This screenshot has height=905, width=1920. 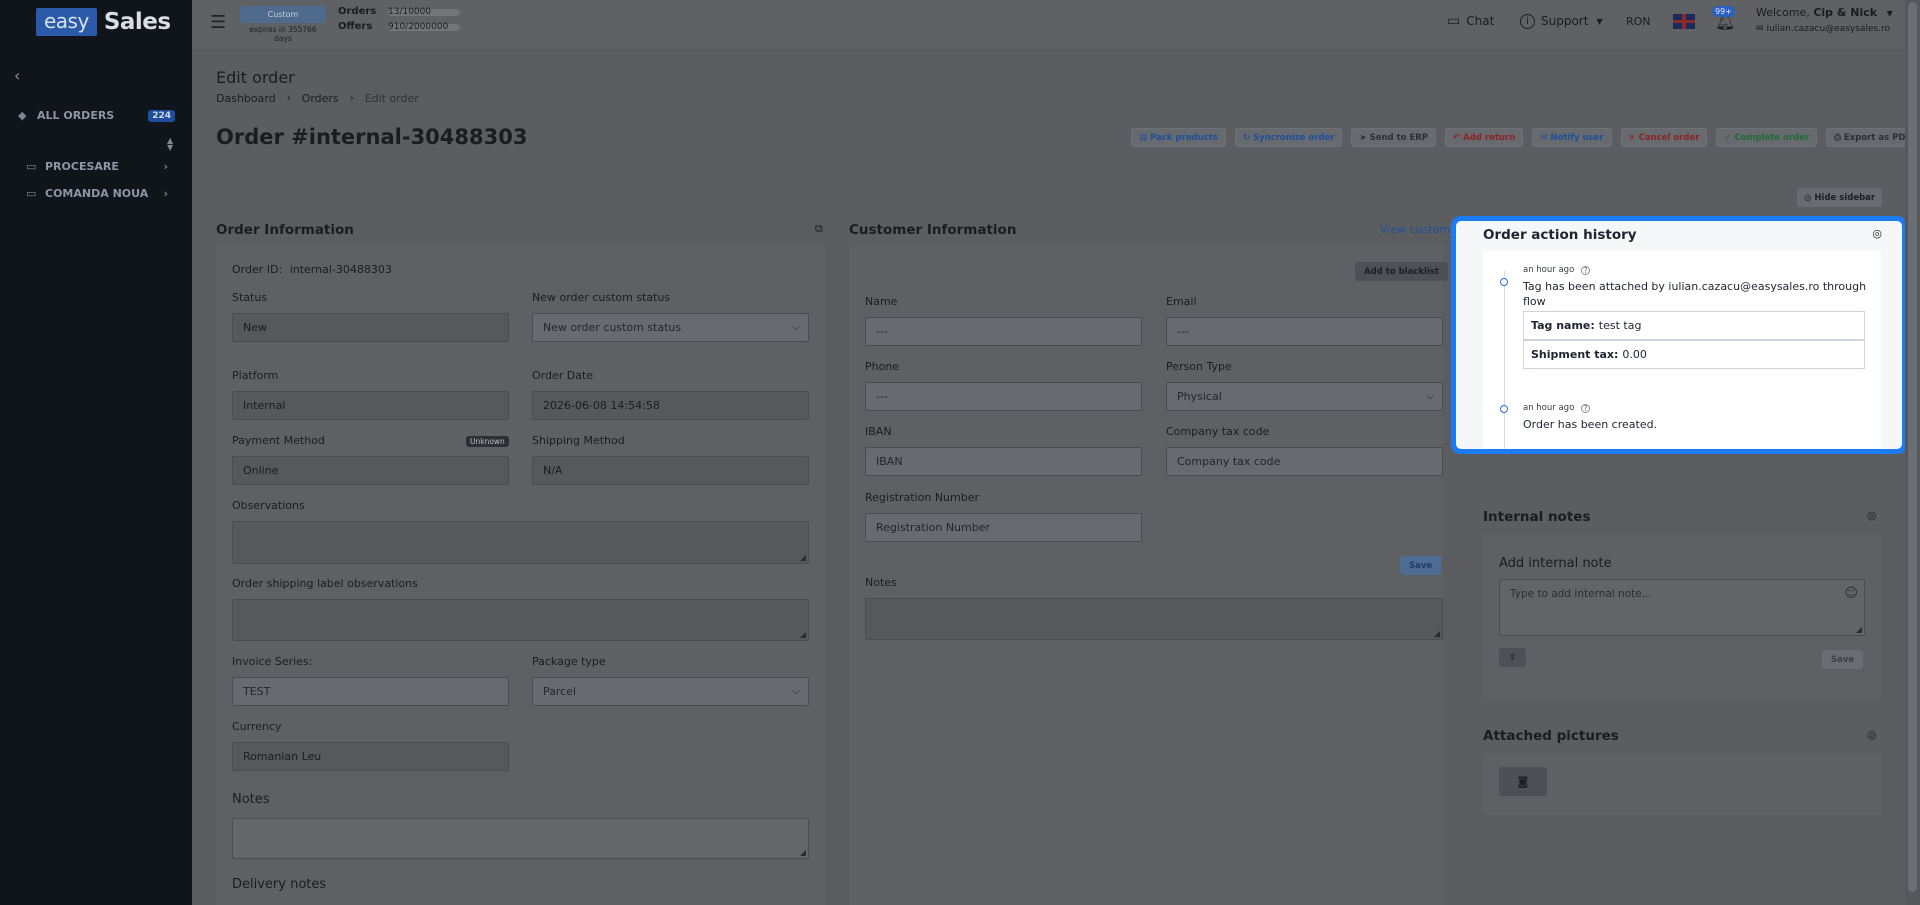 I want to click on history-entry-time: an hour ago, so click(x=1549, y=408).